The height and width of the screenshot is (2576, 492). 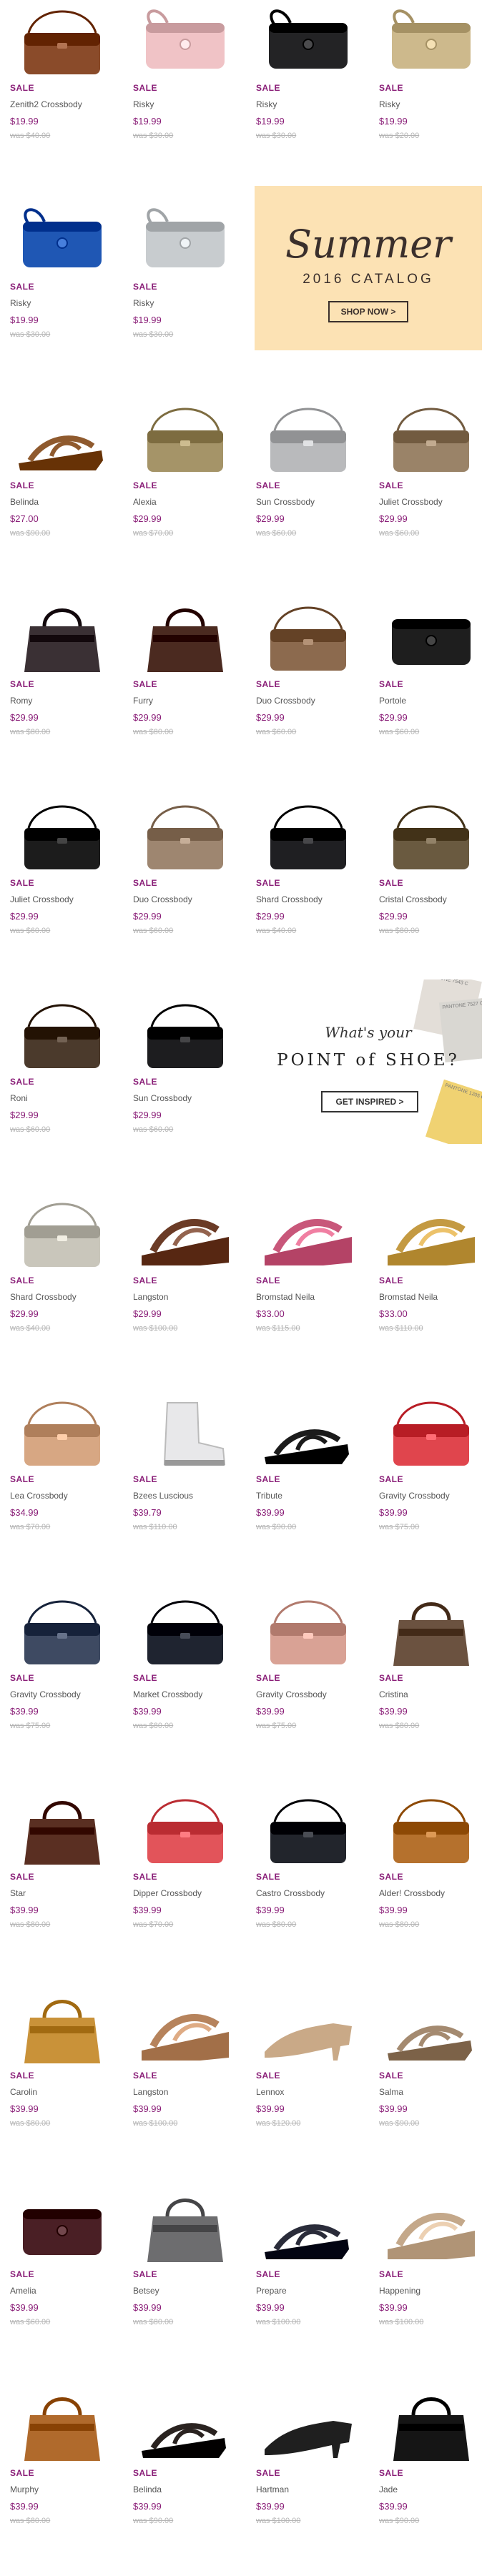 I want to click on product-card: SALE Dipper Crossbody $39.99 was $70.00, so click(x=186, y=1885).